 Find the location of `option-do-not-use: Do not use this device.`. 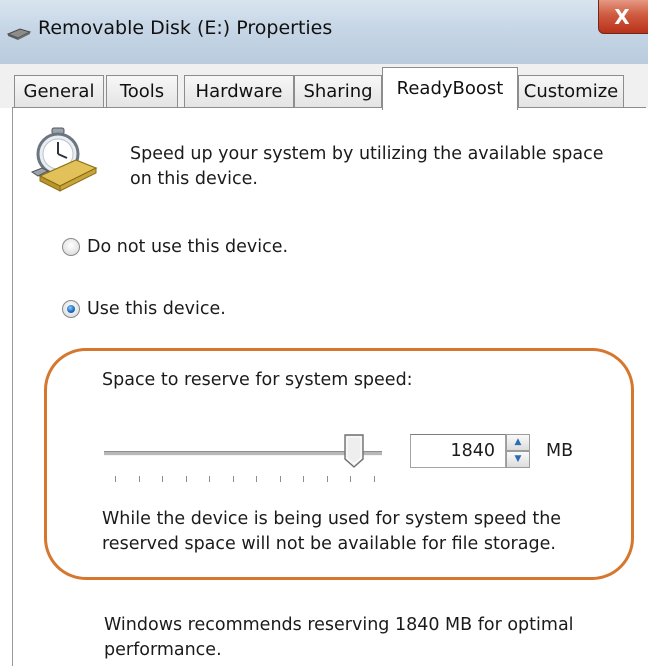

option-do-not-use: Do not use this device. is located at coordinates (175, 247).